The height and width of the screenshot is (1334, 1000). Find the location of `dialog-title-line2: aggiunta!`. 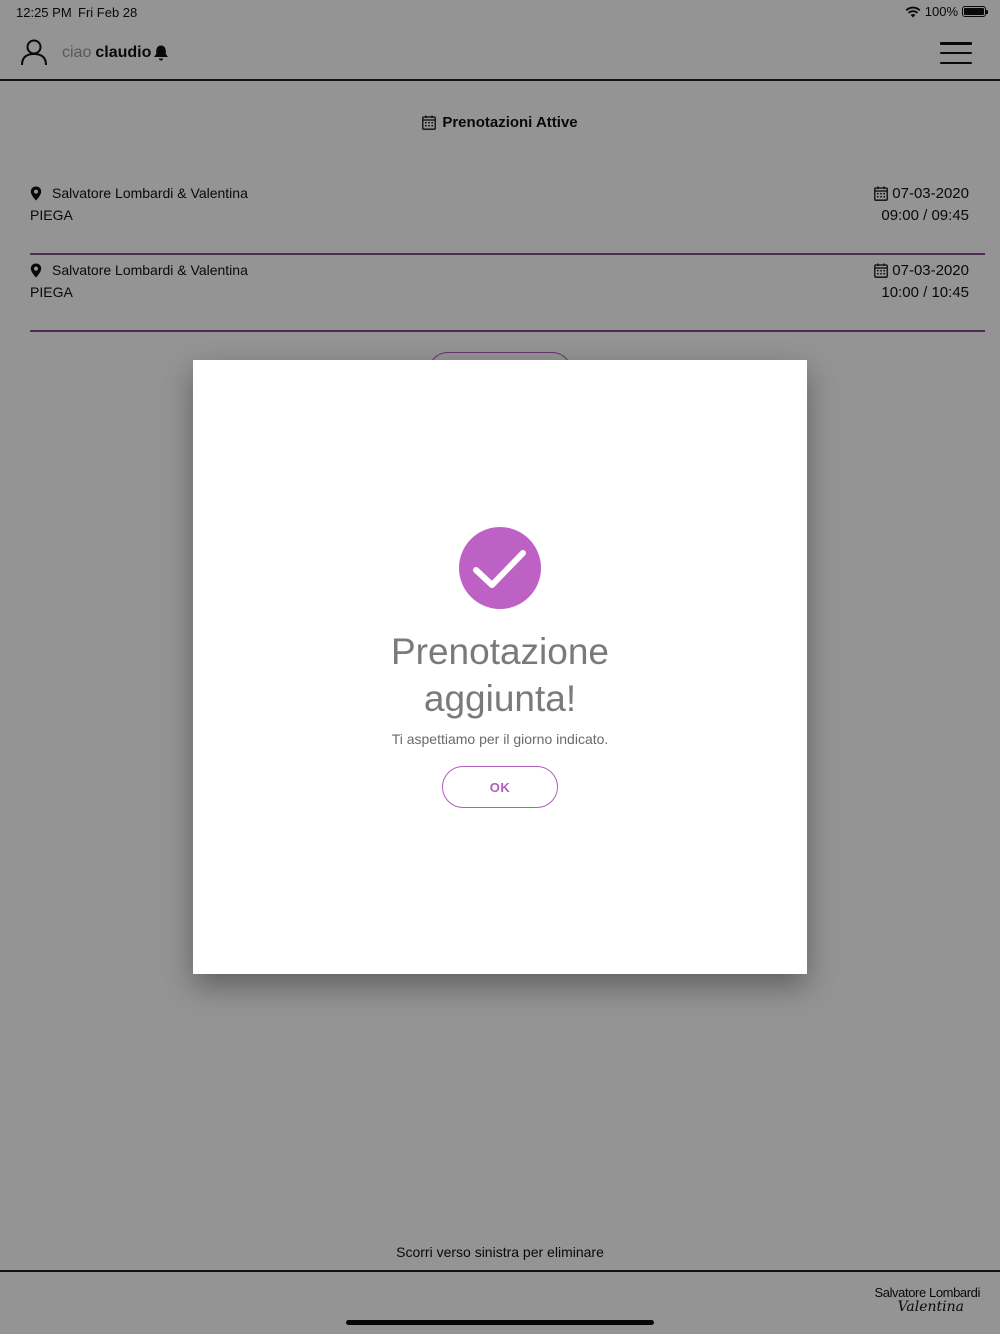

dialog-title-line2: aggiunta! is located at coordinates (500, 698).